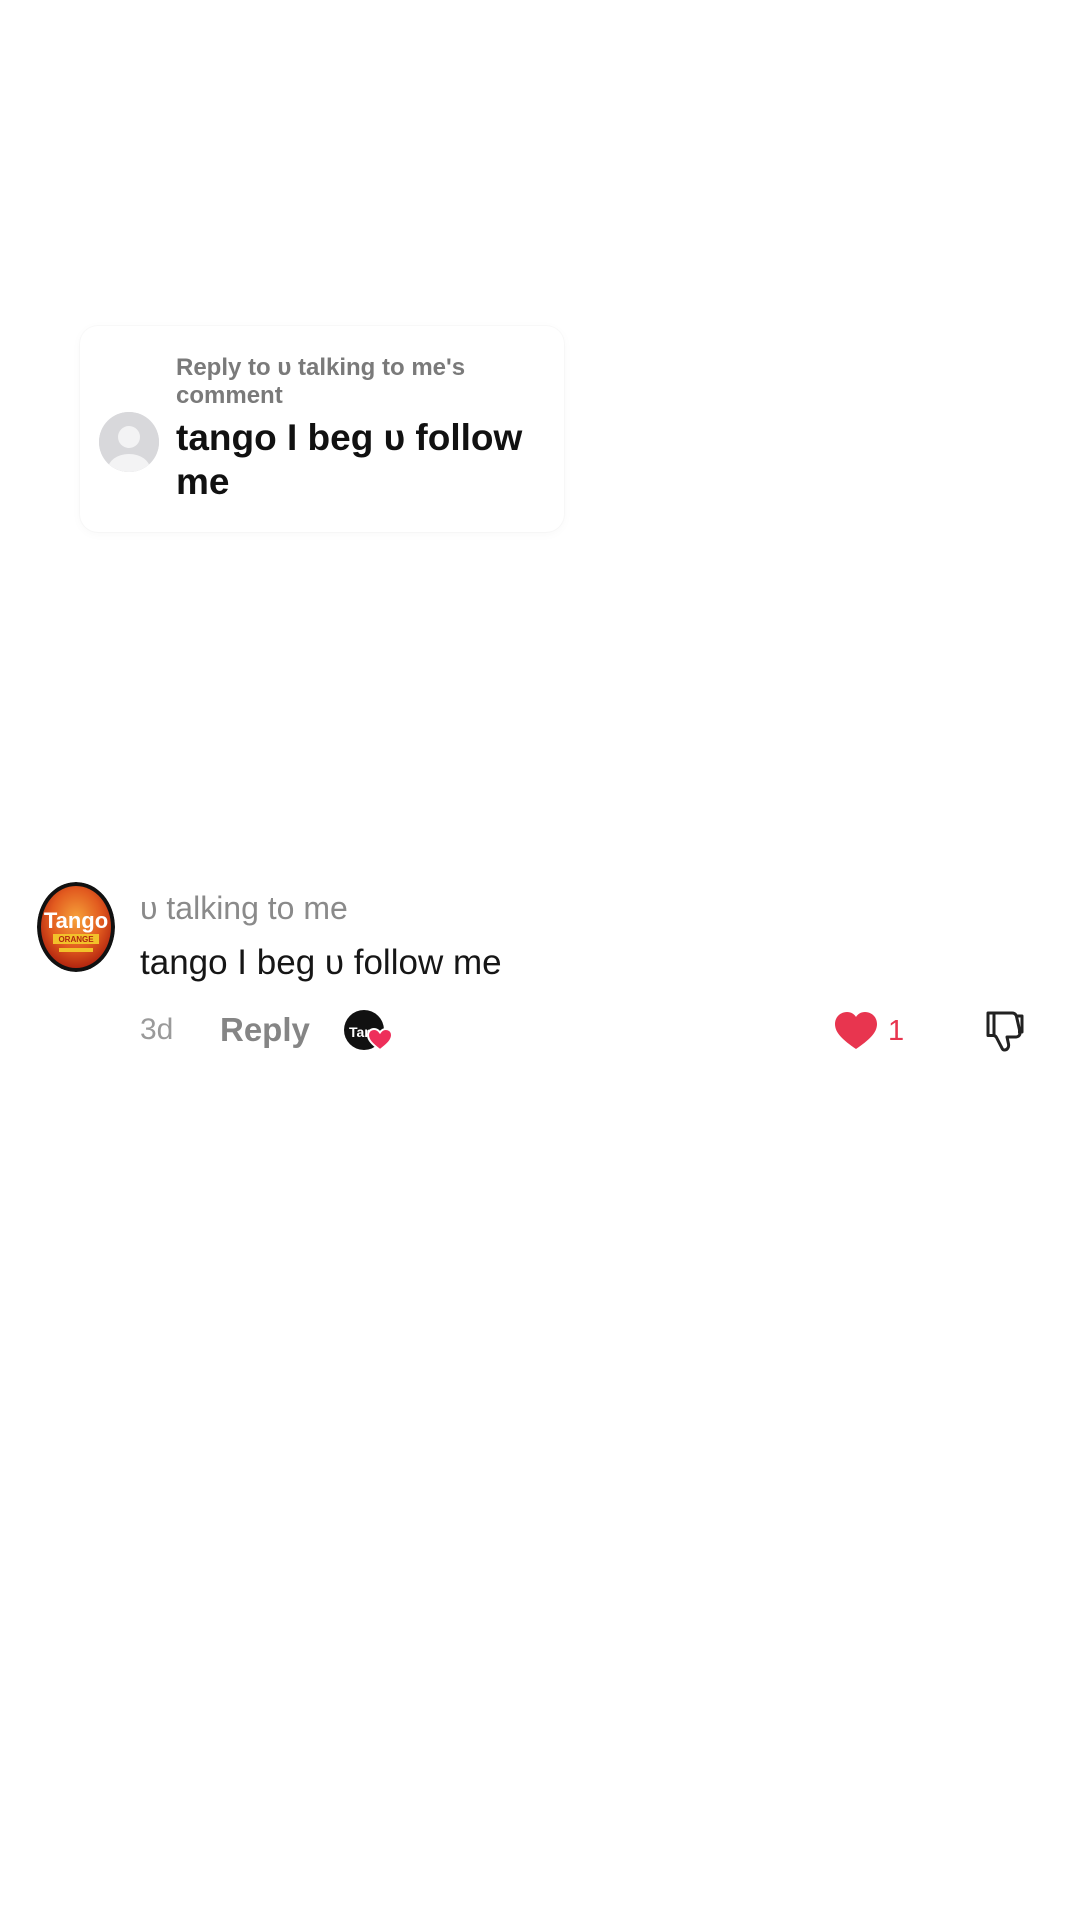 The height and width of the screenshot is (1920, 1080). I want to click on like-button: 1, so click(874, 1031).